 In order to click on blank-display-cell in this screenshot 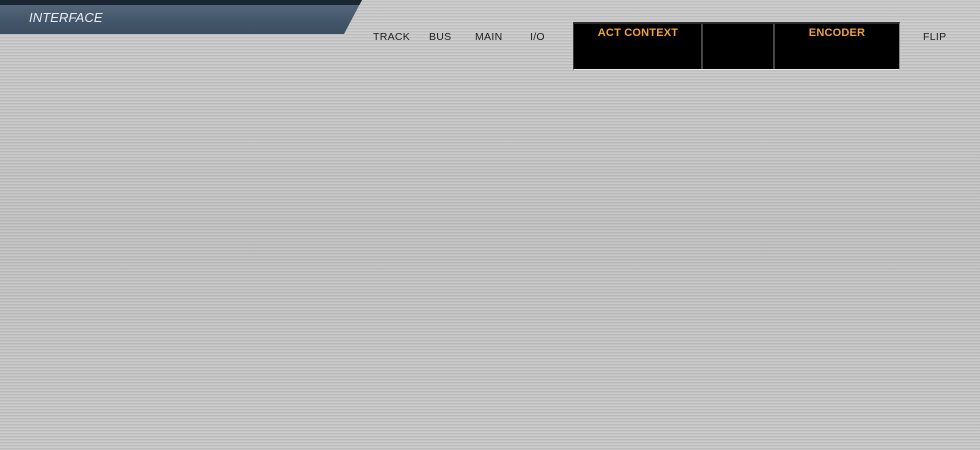, I will do `click(738, 46)`.